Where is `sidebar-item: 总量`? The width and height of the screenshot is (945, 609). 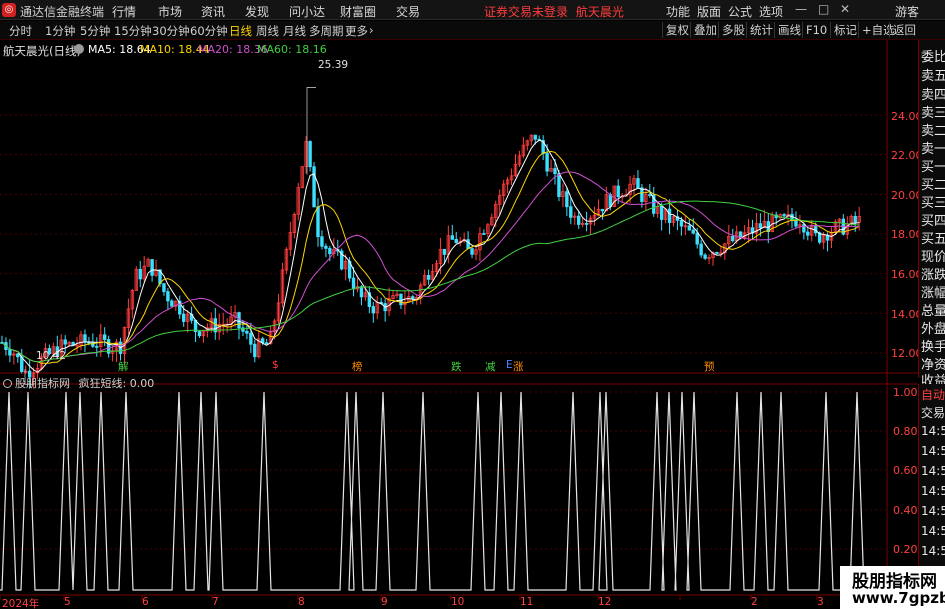 sidebar-item: 总量 is located at coordinates (933, 309).